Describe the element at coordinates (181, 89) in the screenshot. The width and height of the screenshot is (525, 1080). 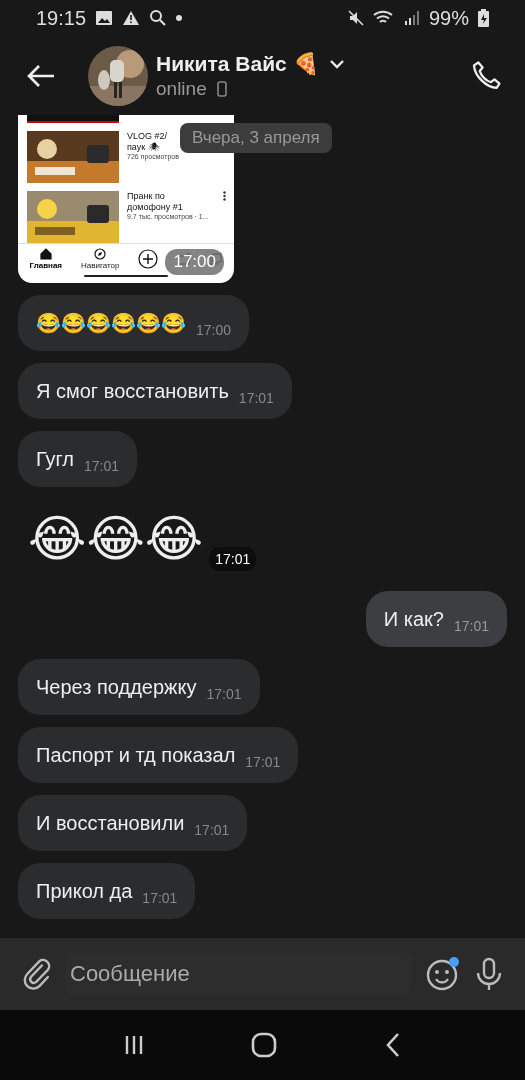
I see `online-status: online` at that location.